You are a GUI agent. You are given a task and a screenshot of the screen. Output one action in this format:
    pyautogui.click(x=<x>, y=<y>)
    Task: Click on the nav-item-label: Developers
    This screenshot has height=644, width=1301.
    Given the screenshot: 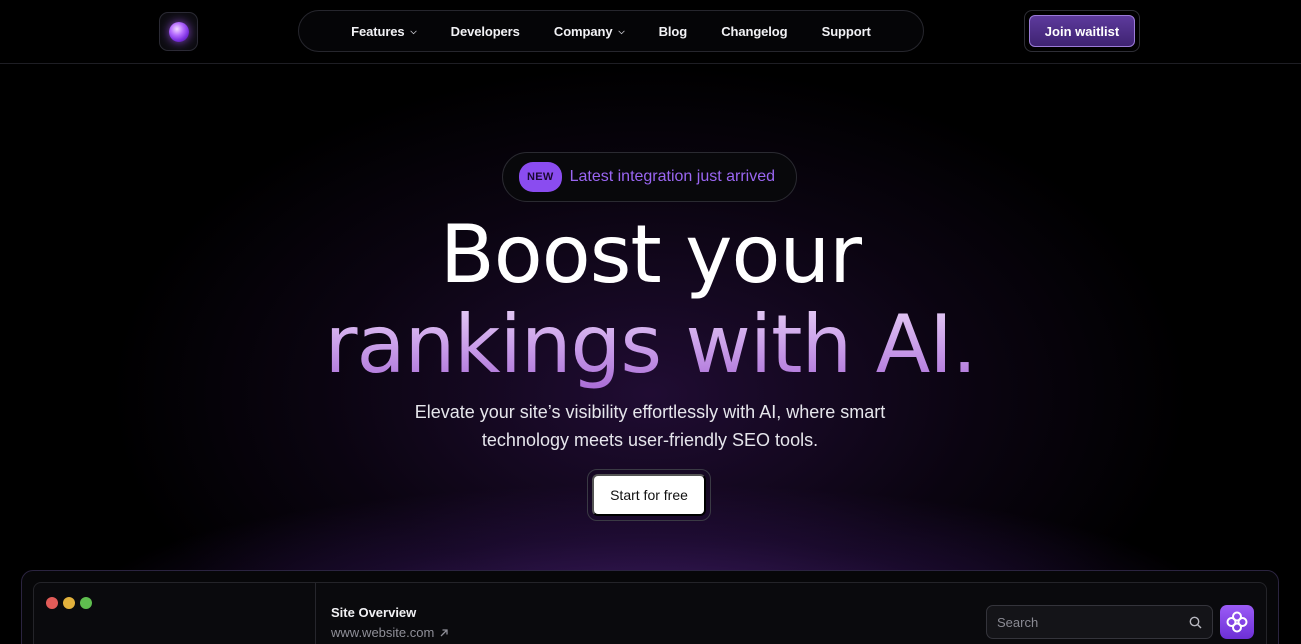 What is the action you would take?
    pyautogui.click(x=485, y=31)
    